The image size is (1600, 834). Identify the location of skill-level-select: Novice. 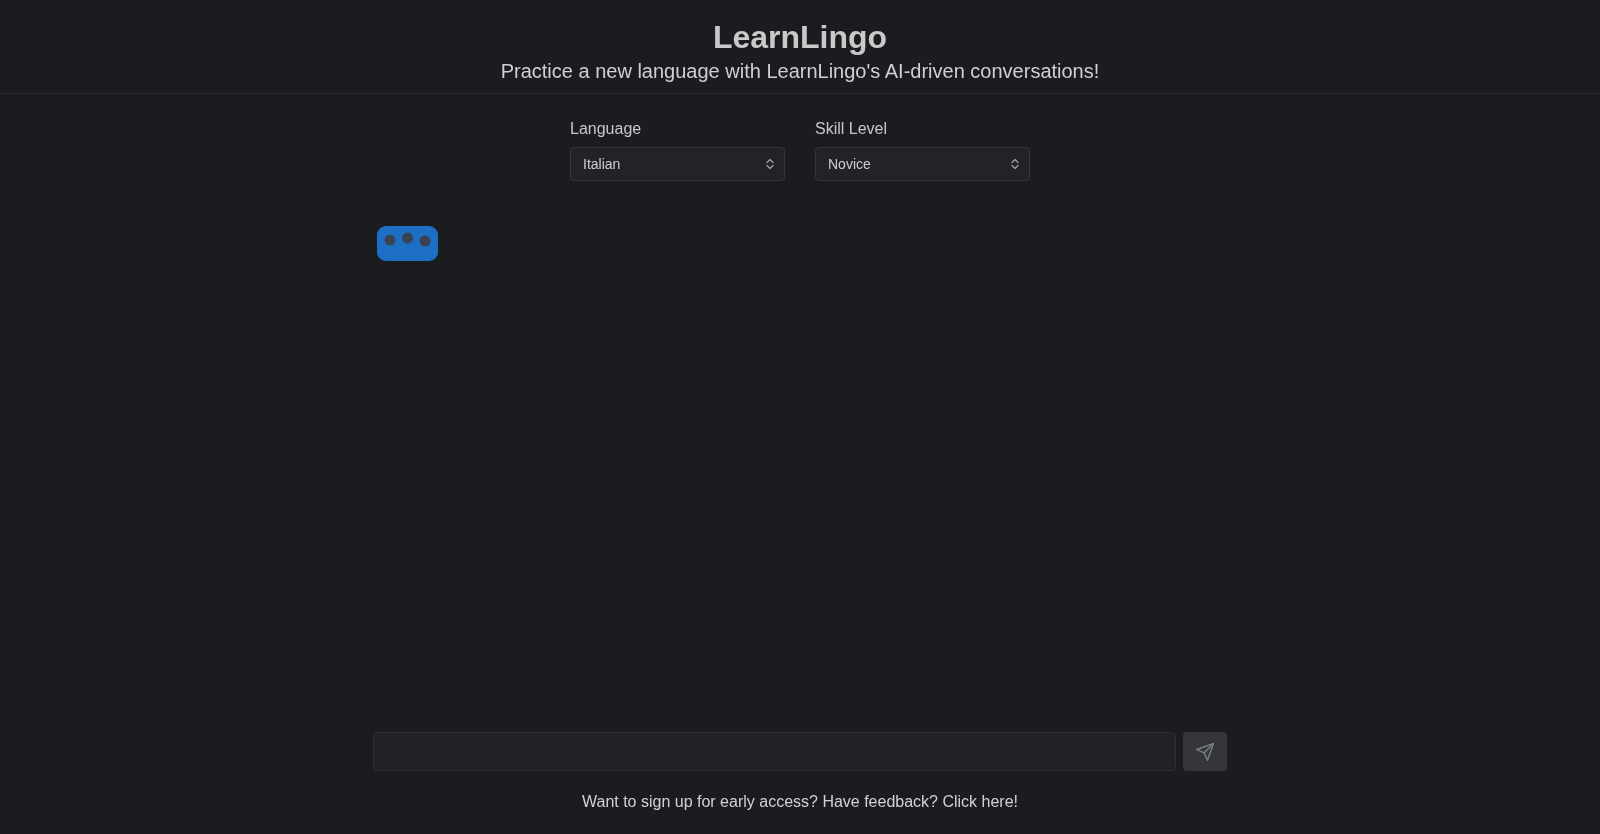
(922, 164).